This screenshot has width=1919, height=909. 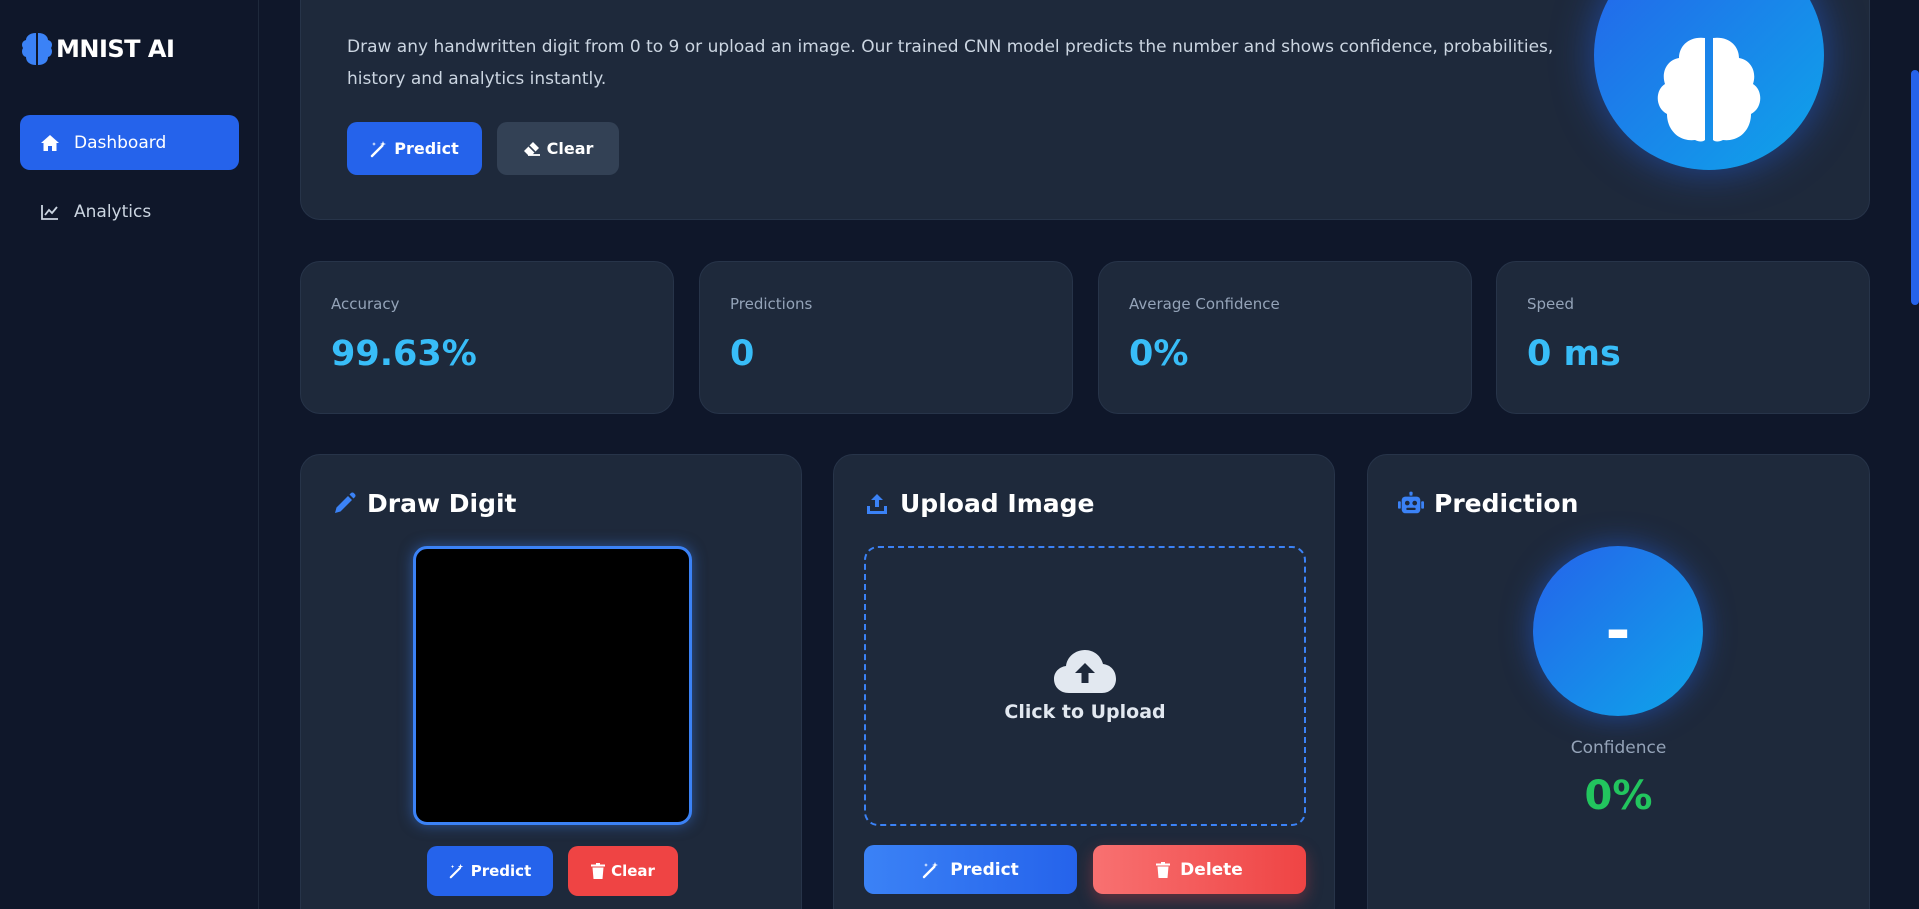 I want to click on sidebar-item-dashboard: Dashboard, so click(x=129, y=142).